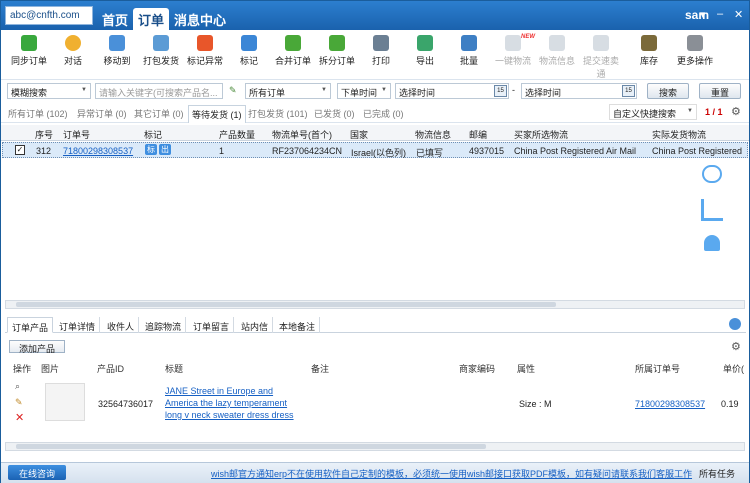  I want to click on cell-qty: 1, so click(222, 151).